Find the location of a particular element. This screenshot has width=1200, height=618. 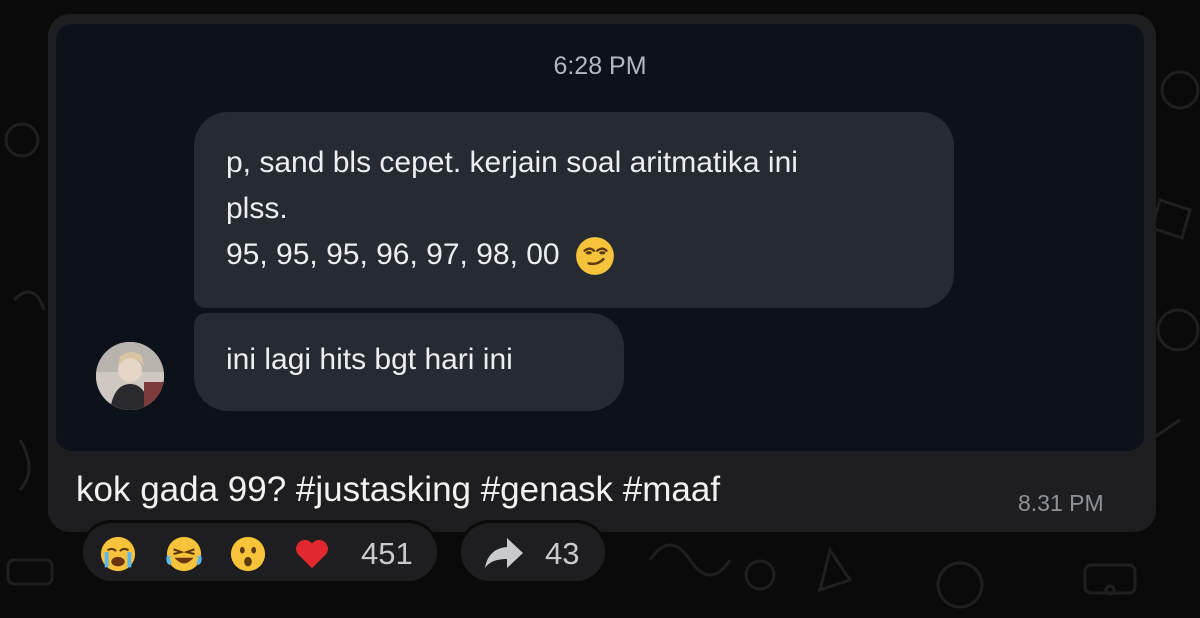

message-line: ini lagi hits bgt hari ini is located at coordinates (369, 359).